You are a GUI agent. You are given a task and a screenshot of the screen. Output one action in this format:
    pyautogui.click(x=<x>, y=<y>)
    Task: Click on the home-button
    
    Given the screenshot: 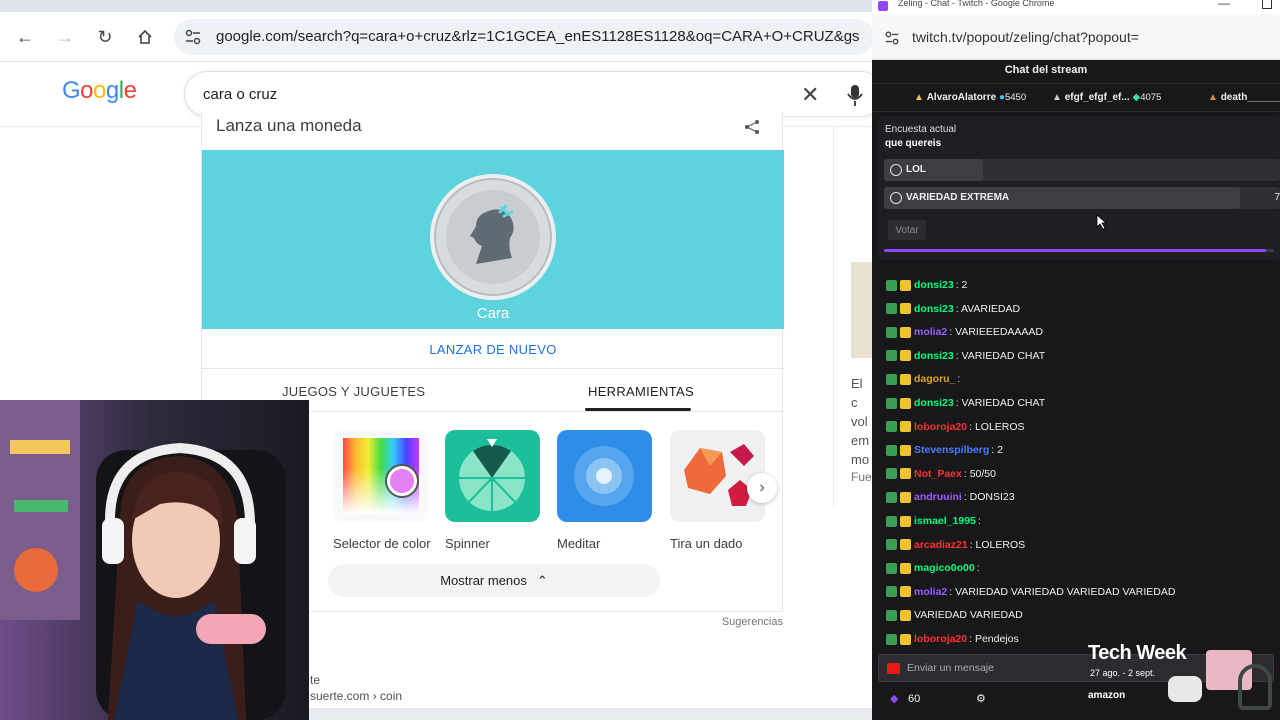 What is the action you would take?
    pyautogui.click(x=145, y=37)
    